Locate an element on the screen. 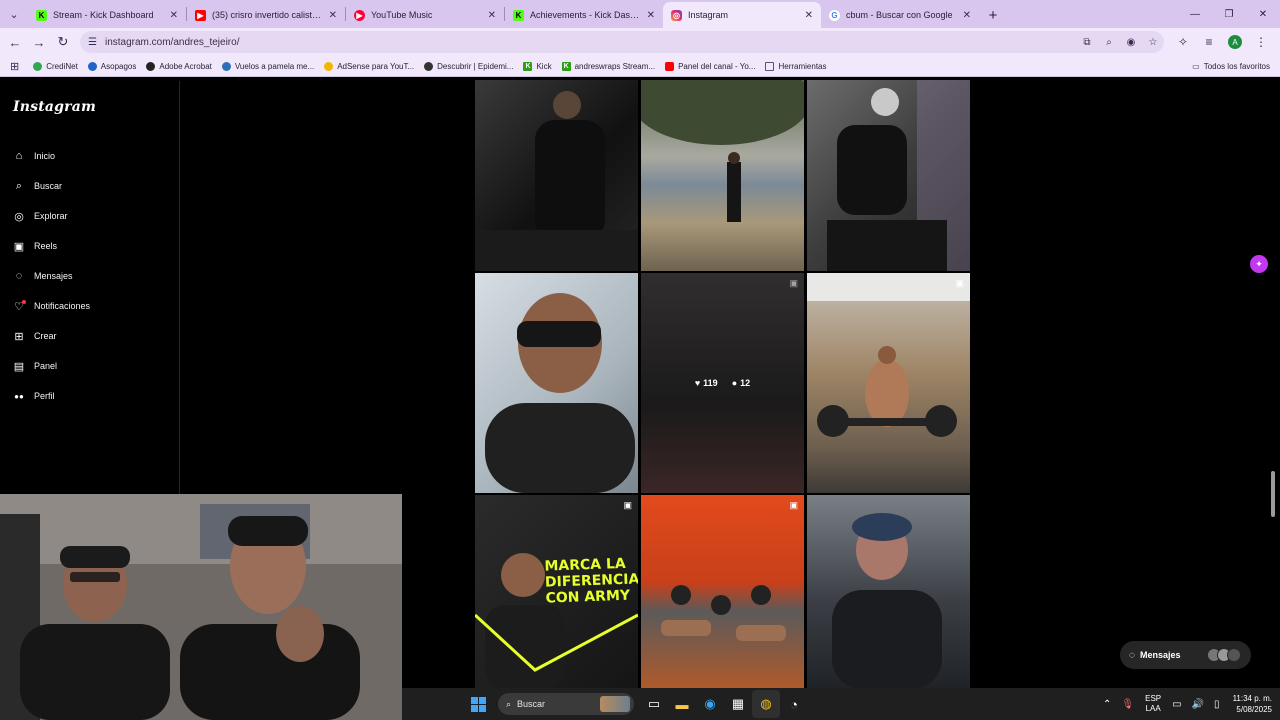 This screenshot has height=720, width=1280. sidebar-item-reels: ▣ Reels is located at coordinates (51, 246).